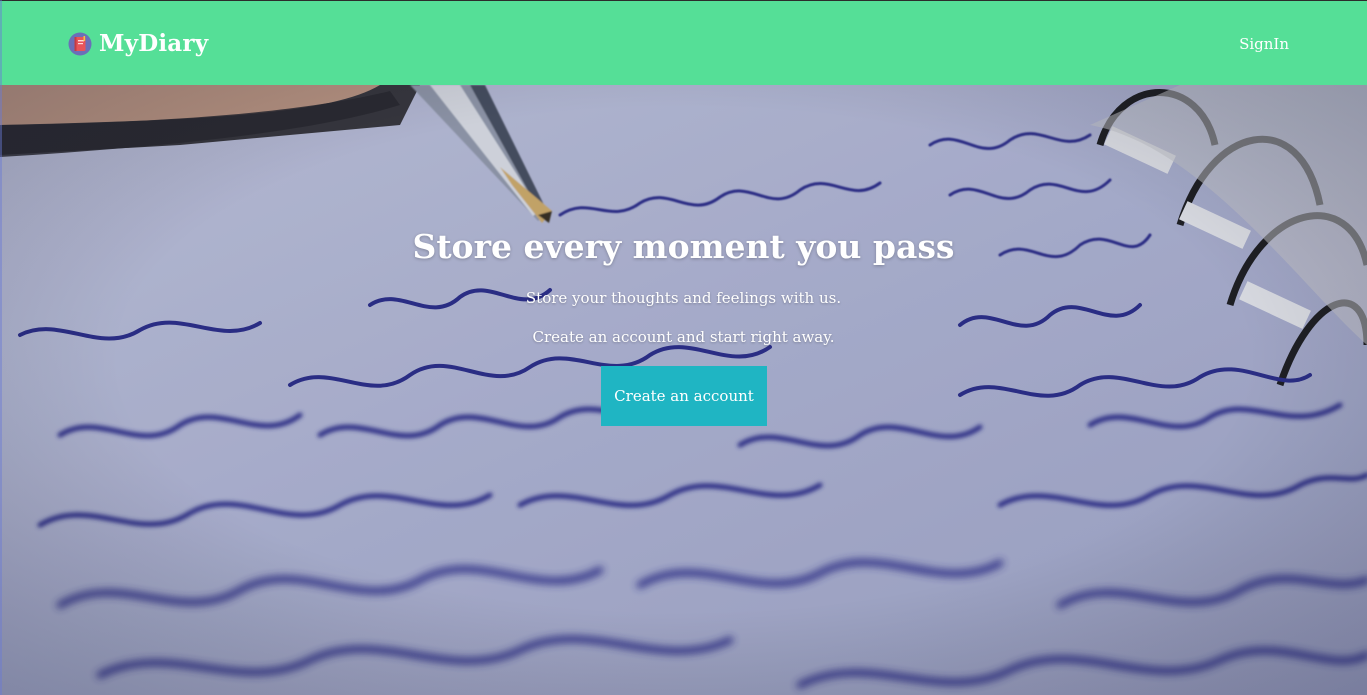 The width and height of the screenshot is (1367, 695). Describe the element at coordinates (683, 246) in the screenshot. I see `hero-title: Store every moment you pass` at that location.